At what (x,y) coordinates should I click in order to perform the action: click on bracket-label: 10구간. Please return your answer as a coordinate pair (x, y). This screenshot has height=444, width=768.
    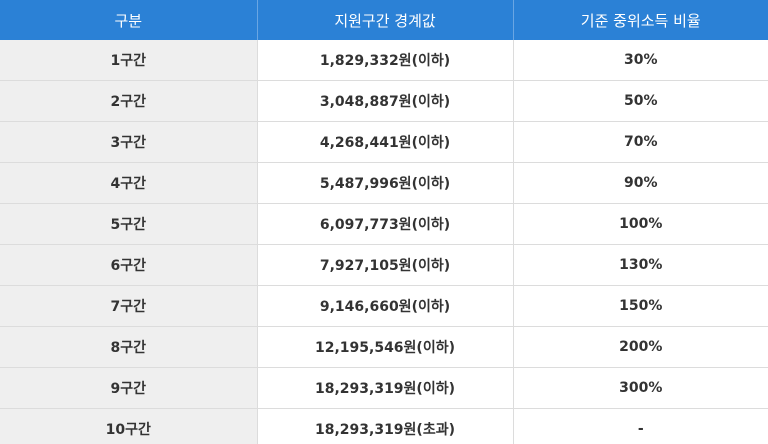
    Looking at the image, I should click on (129, 426).